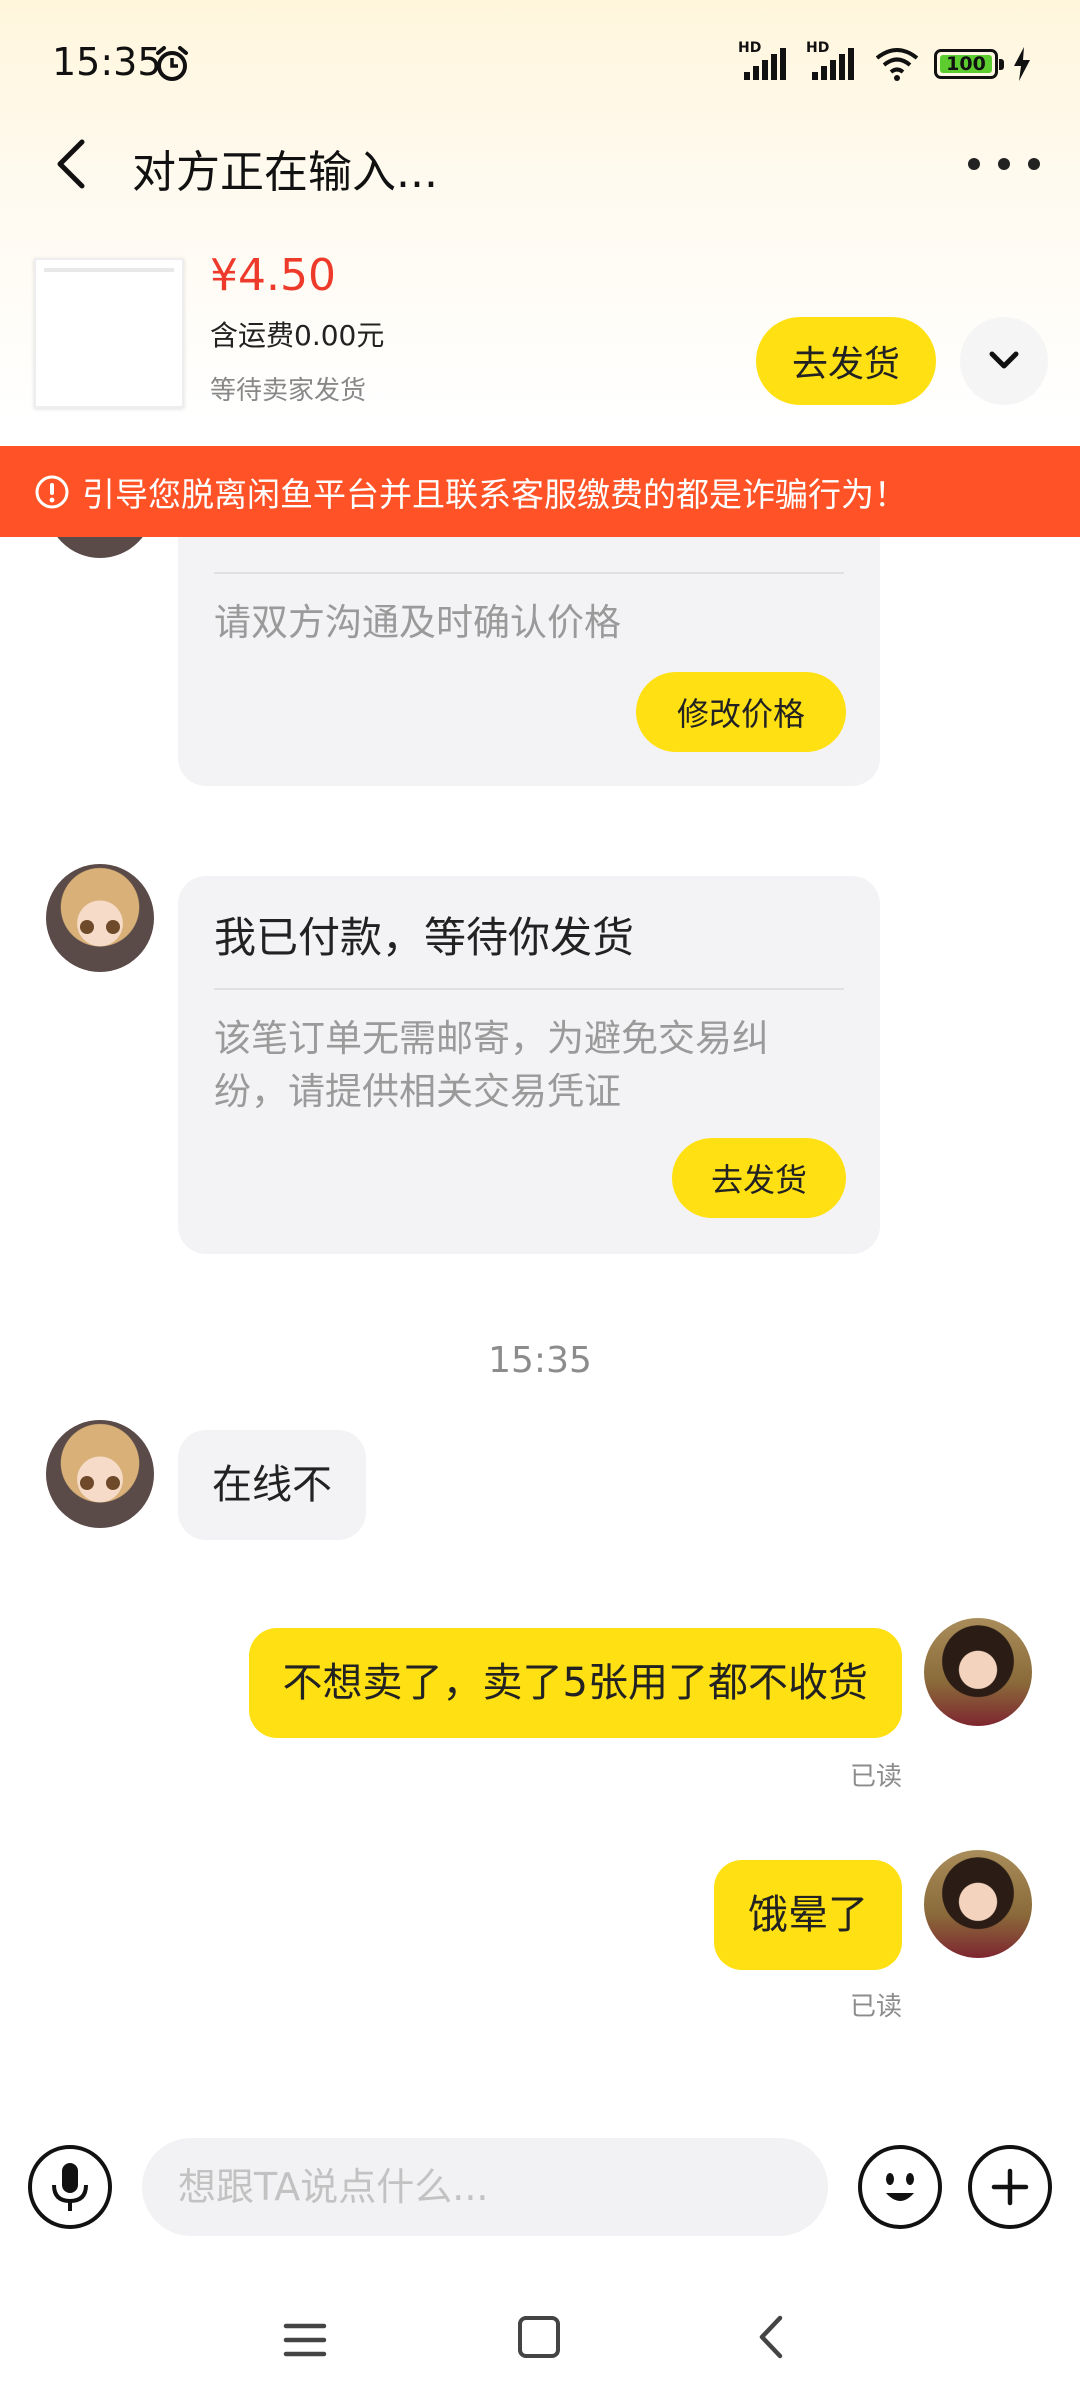  I want to click on order-status: 等待卖家发货, so click(288, 391).